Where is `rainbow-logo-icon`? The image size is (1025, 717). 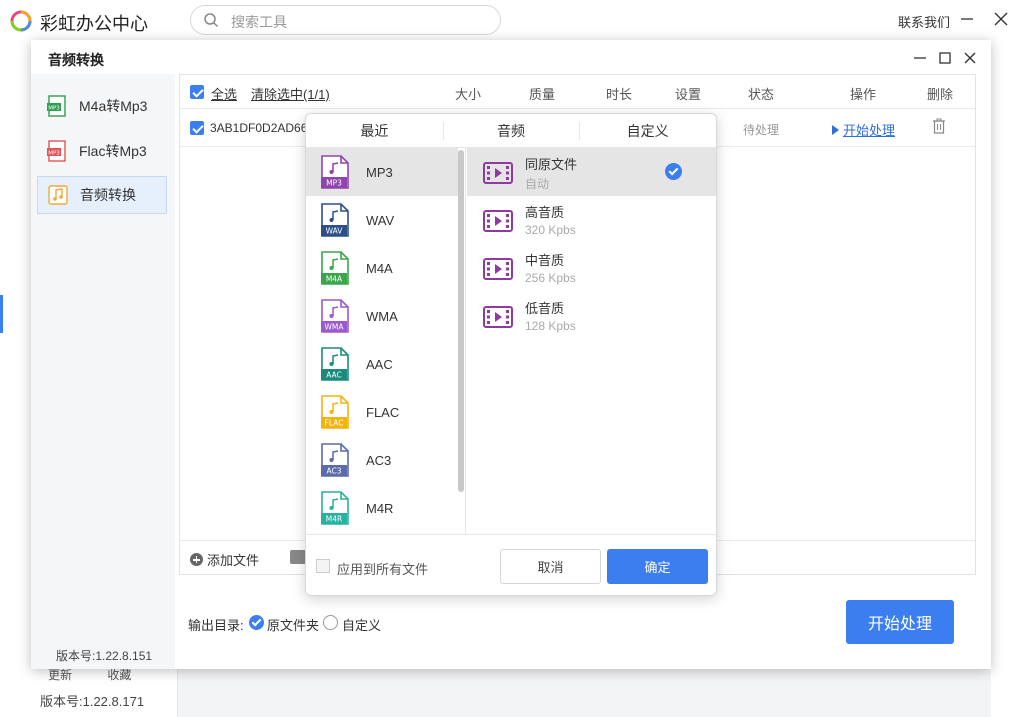
rainbow-logo-icon is located at coordinates (21, 21).